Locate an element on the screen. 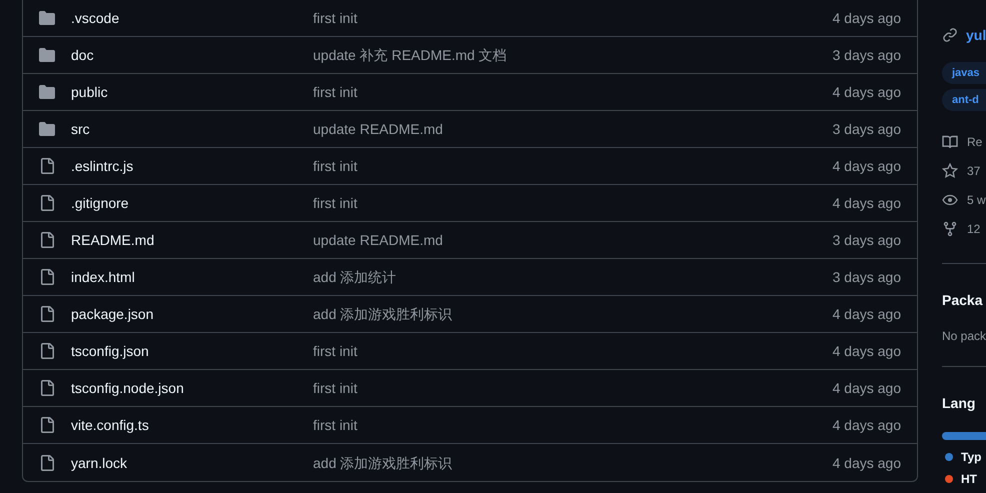 The image size is (986, 493). repo-stat: Re is located at coordinates (974, 142).